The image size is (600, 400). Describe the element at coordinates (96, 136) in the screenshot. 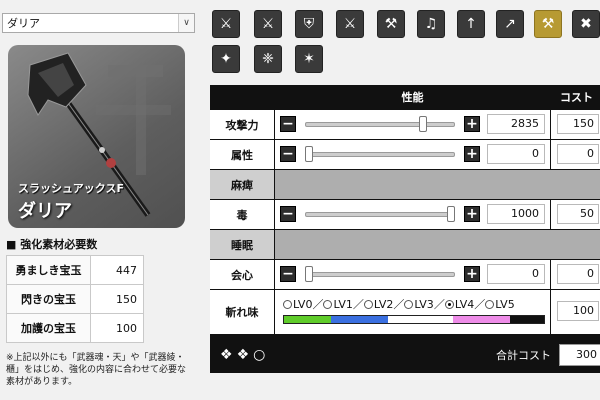

I see `weapon-image: スラッシュアックスF ダリア` at that location.